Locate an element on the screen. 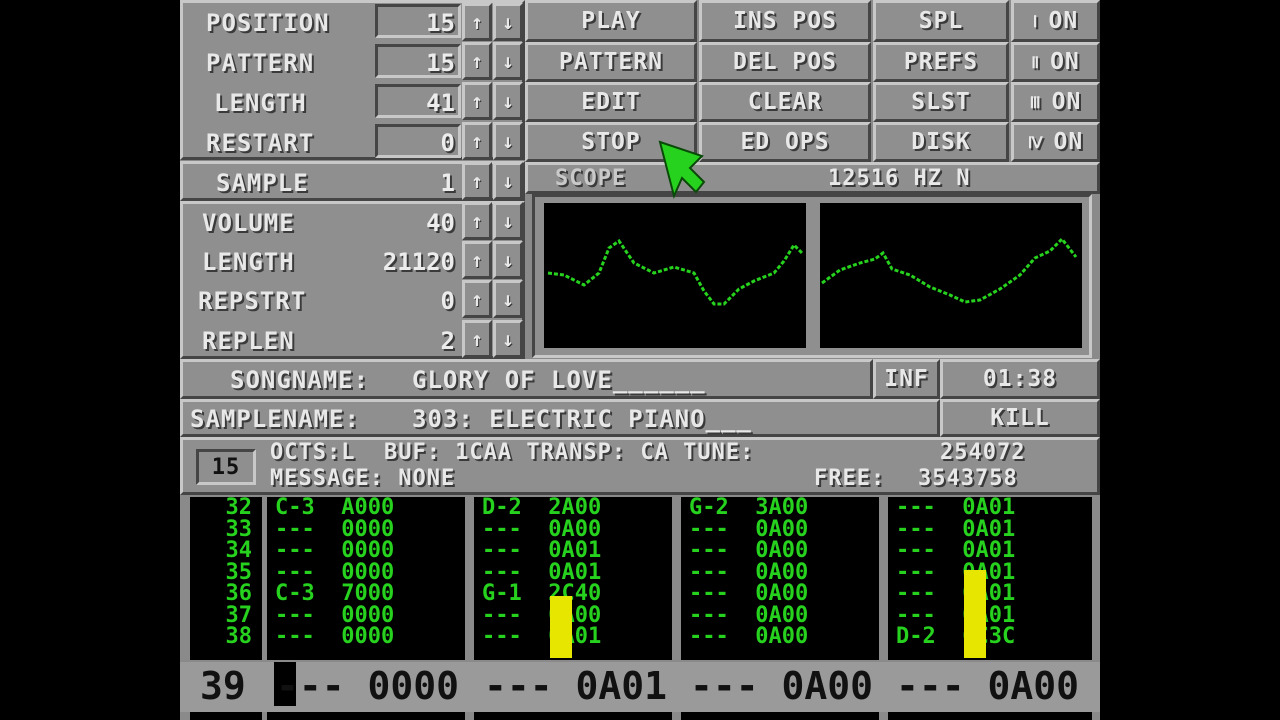  position-value: 15 is located at coordinates (440, 23).